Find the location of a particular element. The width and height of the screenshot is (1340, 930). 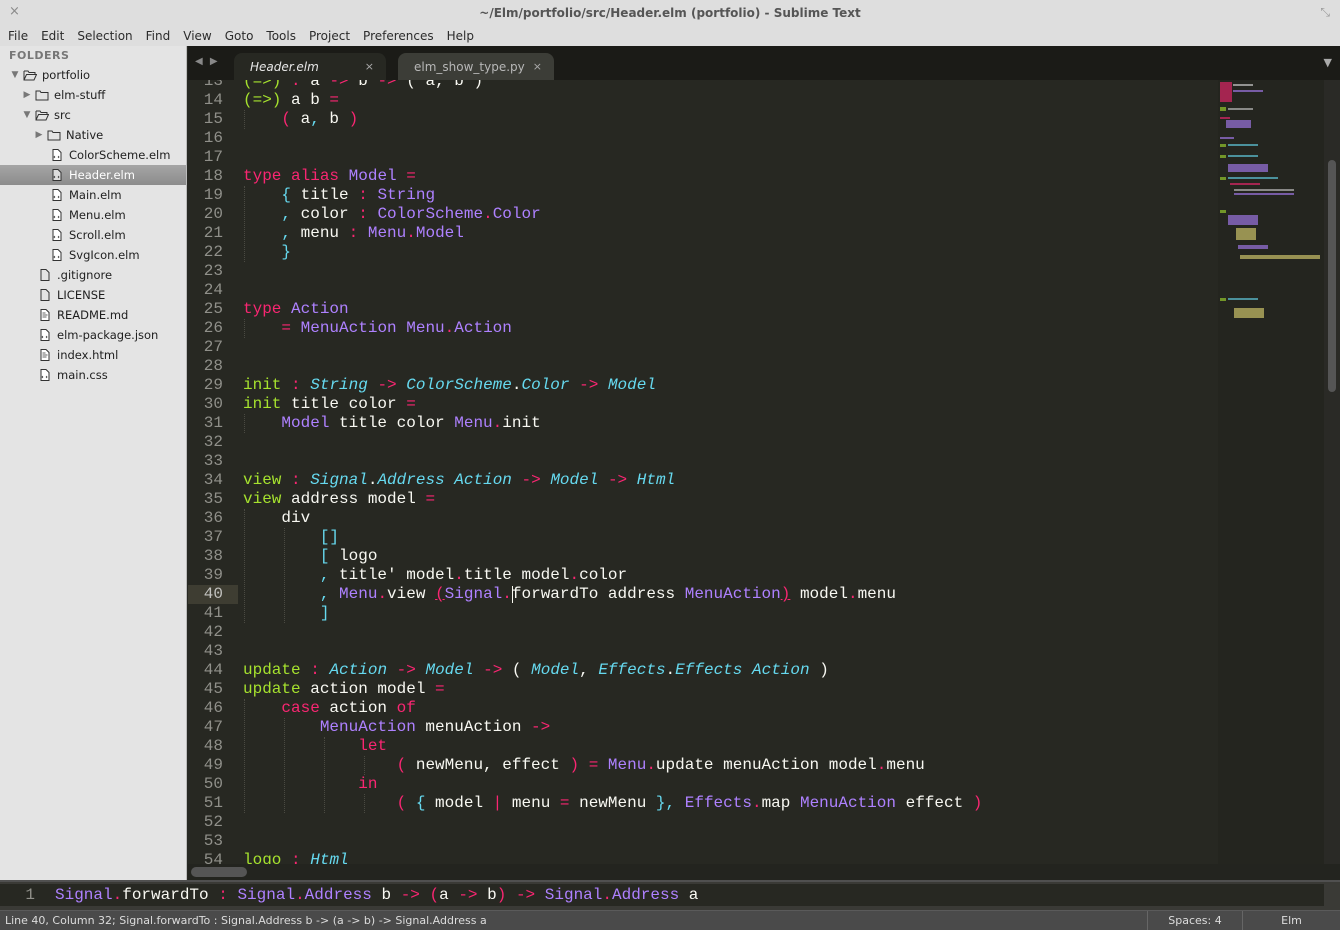

syntax-selector: Elm is located at coordinates (1291, 920).